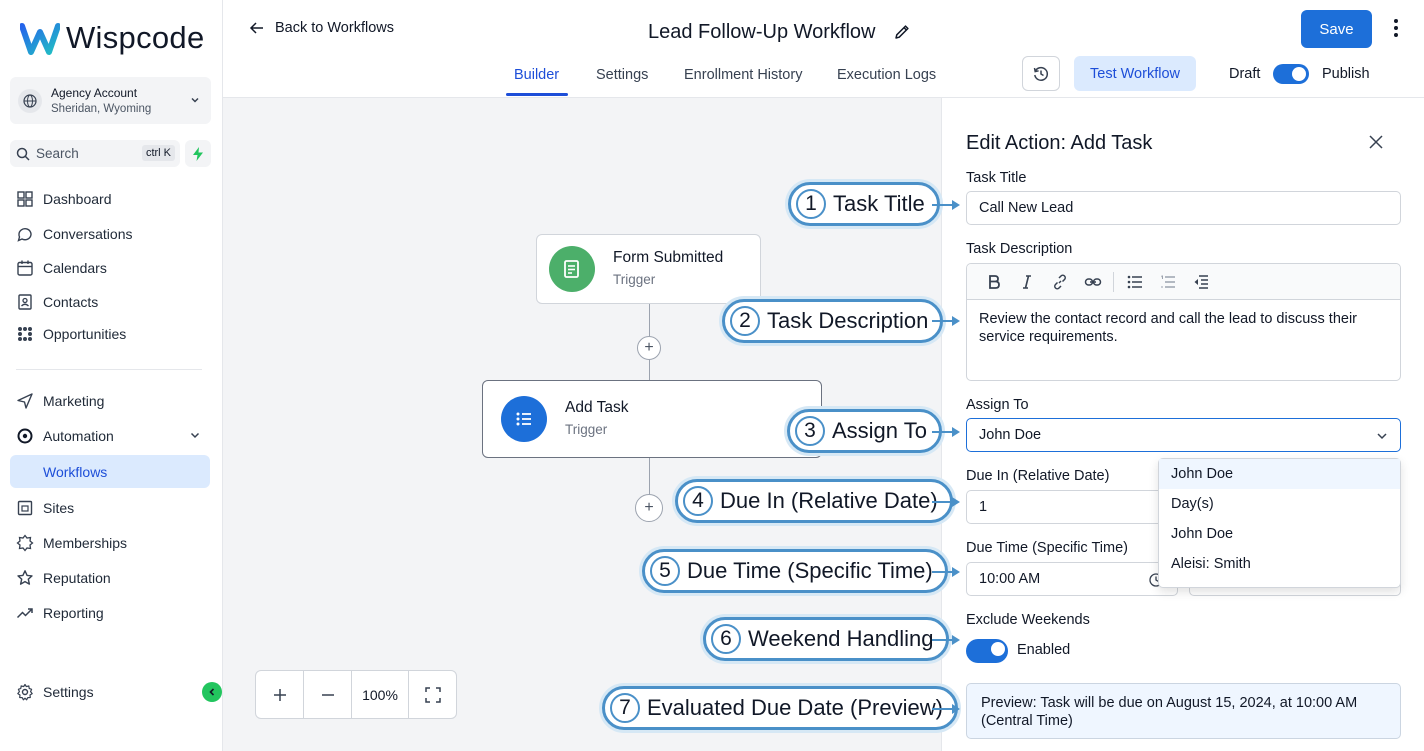 The image size is (1424, 751). I want to click on sidebar-item-label: Conversations, so click(88, 234).